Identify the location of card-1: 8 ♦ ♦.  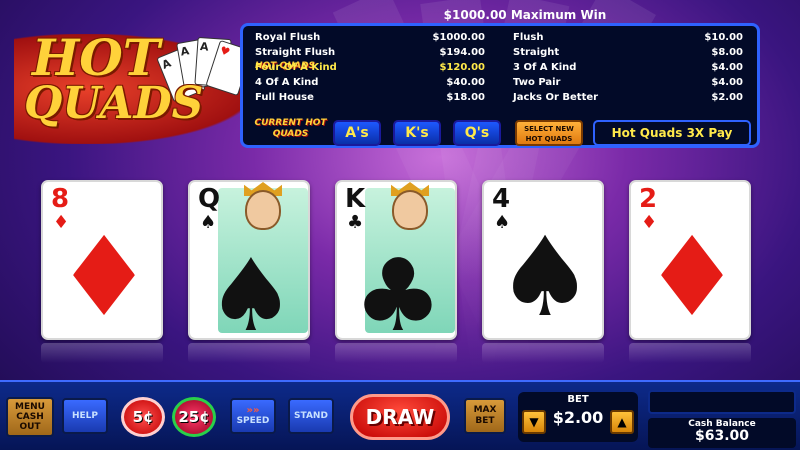
(102, 260).